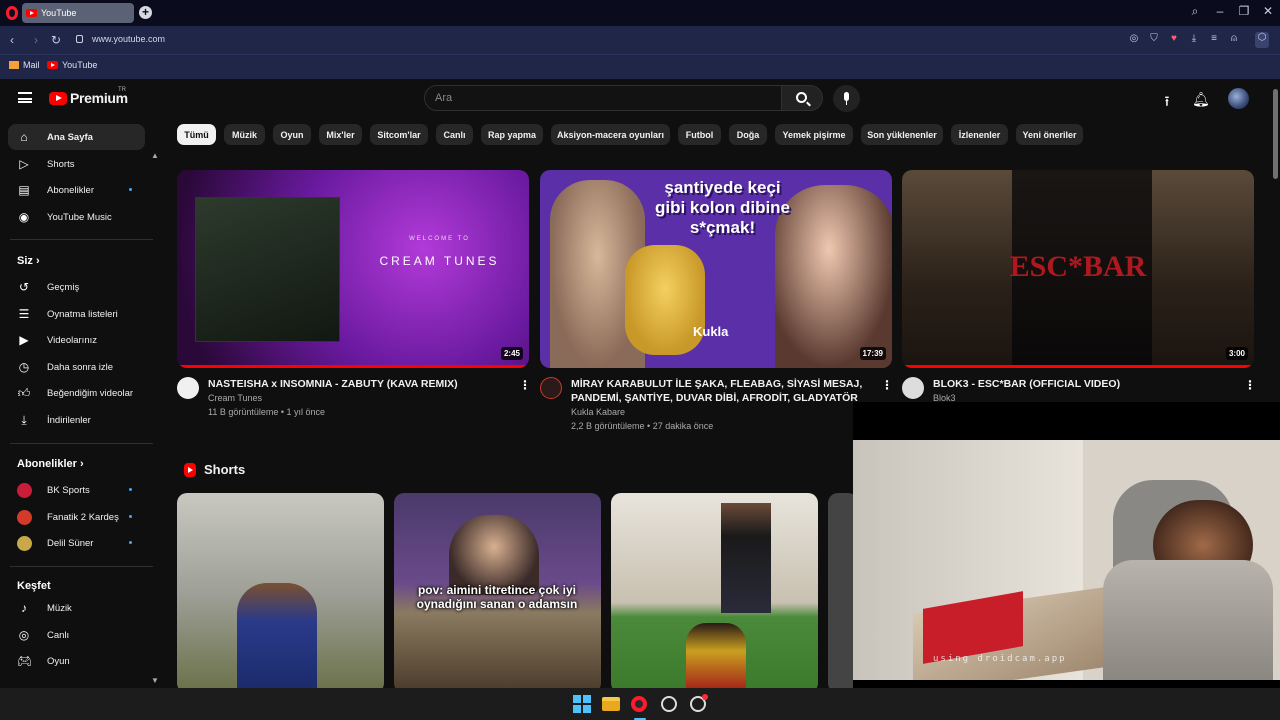 The image size is (1280, 720). What do you see at coordinates (454, 134) in the screenshot?
I see `chip-live: Canlı` at bounding box center [454, 134].